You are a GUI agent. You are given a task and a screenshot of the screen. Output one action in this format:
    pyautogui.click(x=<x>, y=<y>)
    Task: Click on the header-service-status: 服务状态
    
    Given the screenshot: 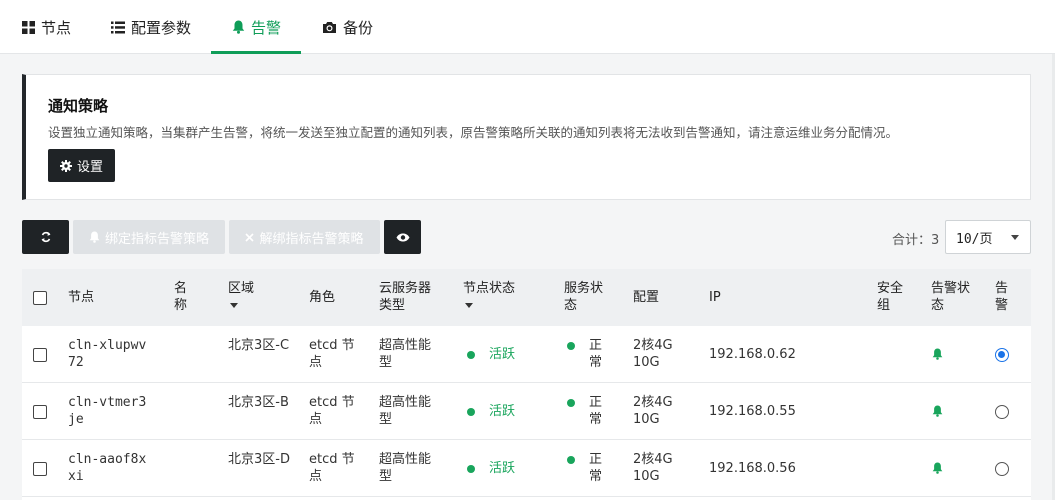 What is the action you would take?
    pyautogui.click(x=584, y=297)
    